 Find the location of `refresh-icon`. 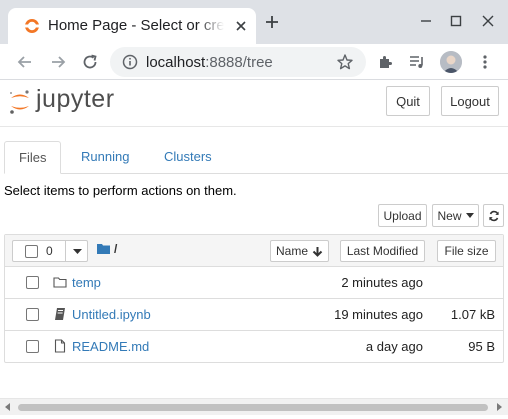

refresh-icon is located at coordinates (493, 215).